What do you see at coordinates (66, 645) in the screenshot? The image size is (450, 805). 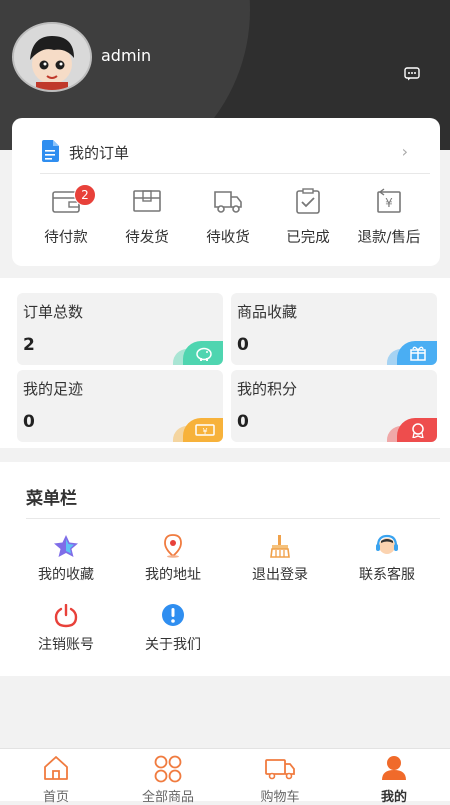 I see `menu-item-label: 注销账号` at bounding box center [66, 645].